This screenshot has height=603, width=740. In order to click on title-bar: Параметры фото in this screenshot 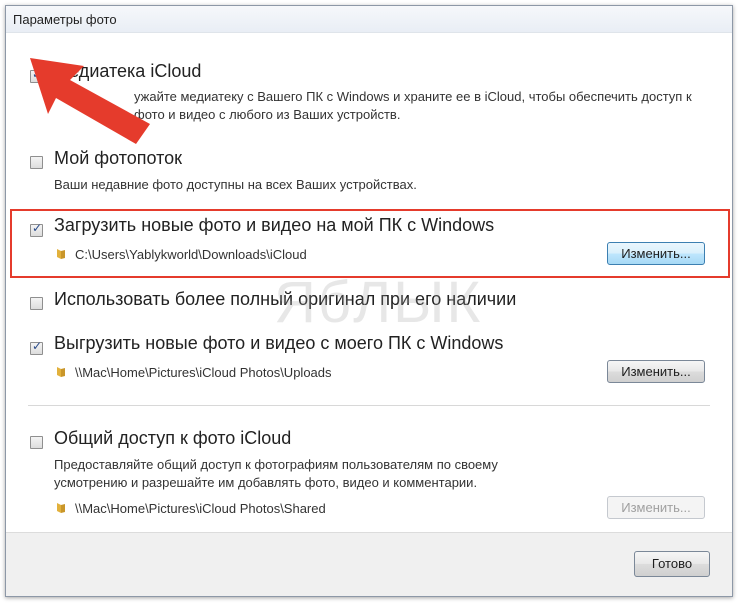, I will do `click(369, 19)`.